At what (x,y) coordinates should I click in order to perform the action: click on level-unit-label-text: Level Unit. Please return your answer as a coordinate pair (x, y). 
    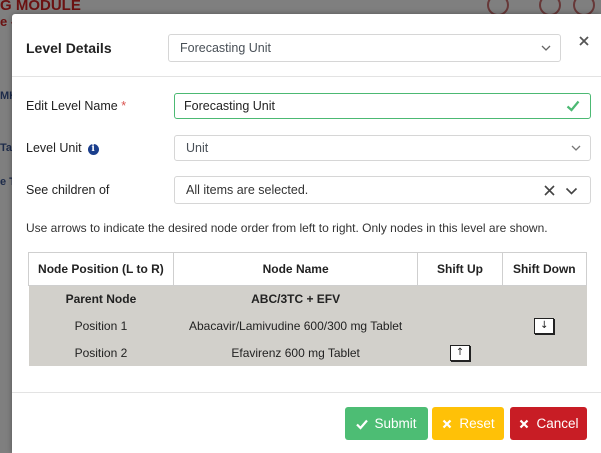
    Looking at the image, I should click on (54, 148).